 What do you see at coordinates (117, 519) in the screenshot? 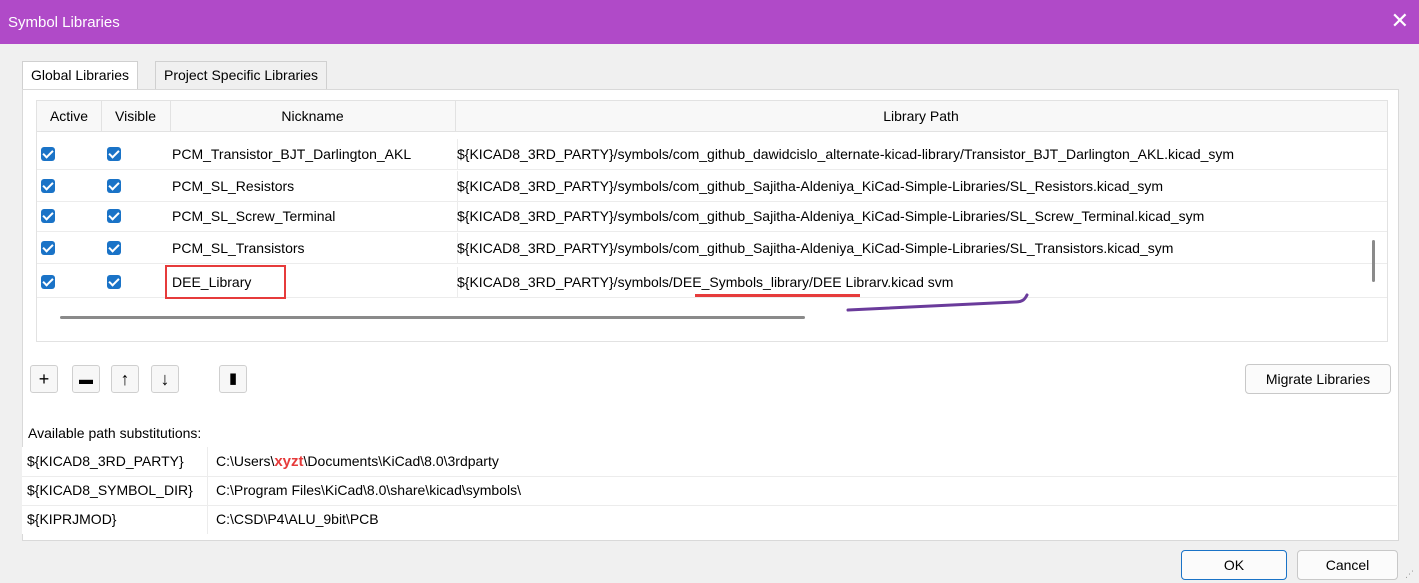
I see `substitution-key: ${KIPRJMOD}` at bounding box center [117, 519].